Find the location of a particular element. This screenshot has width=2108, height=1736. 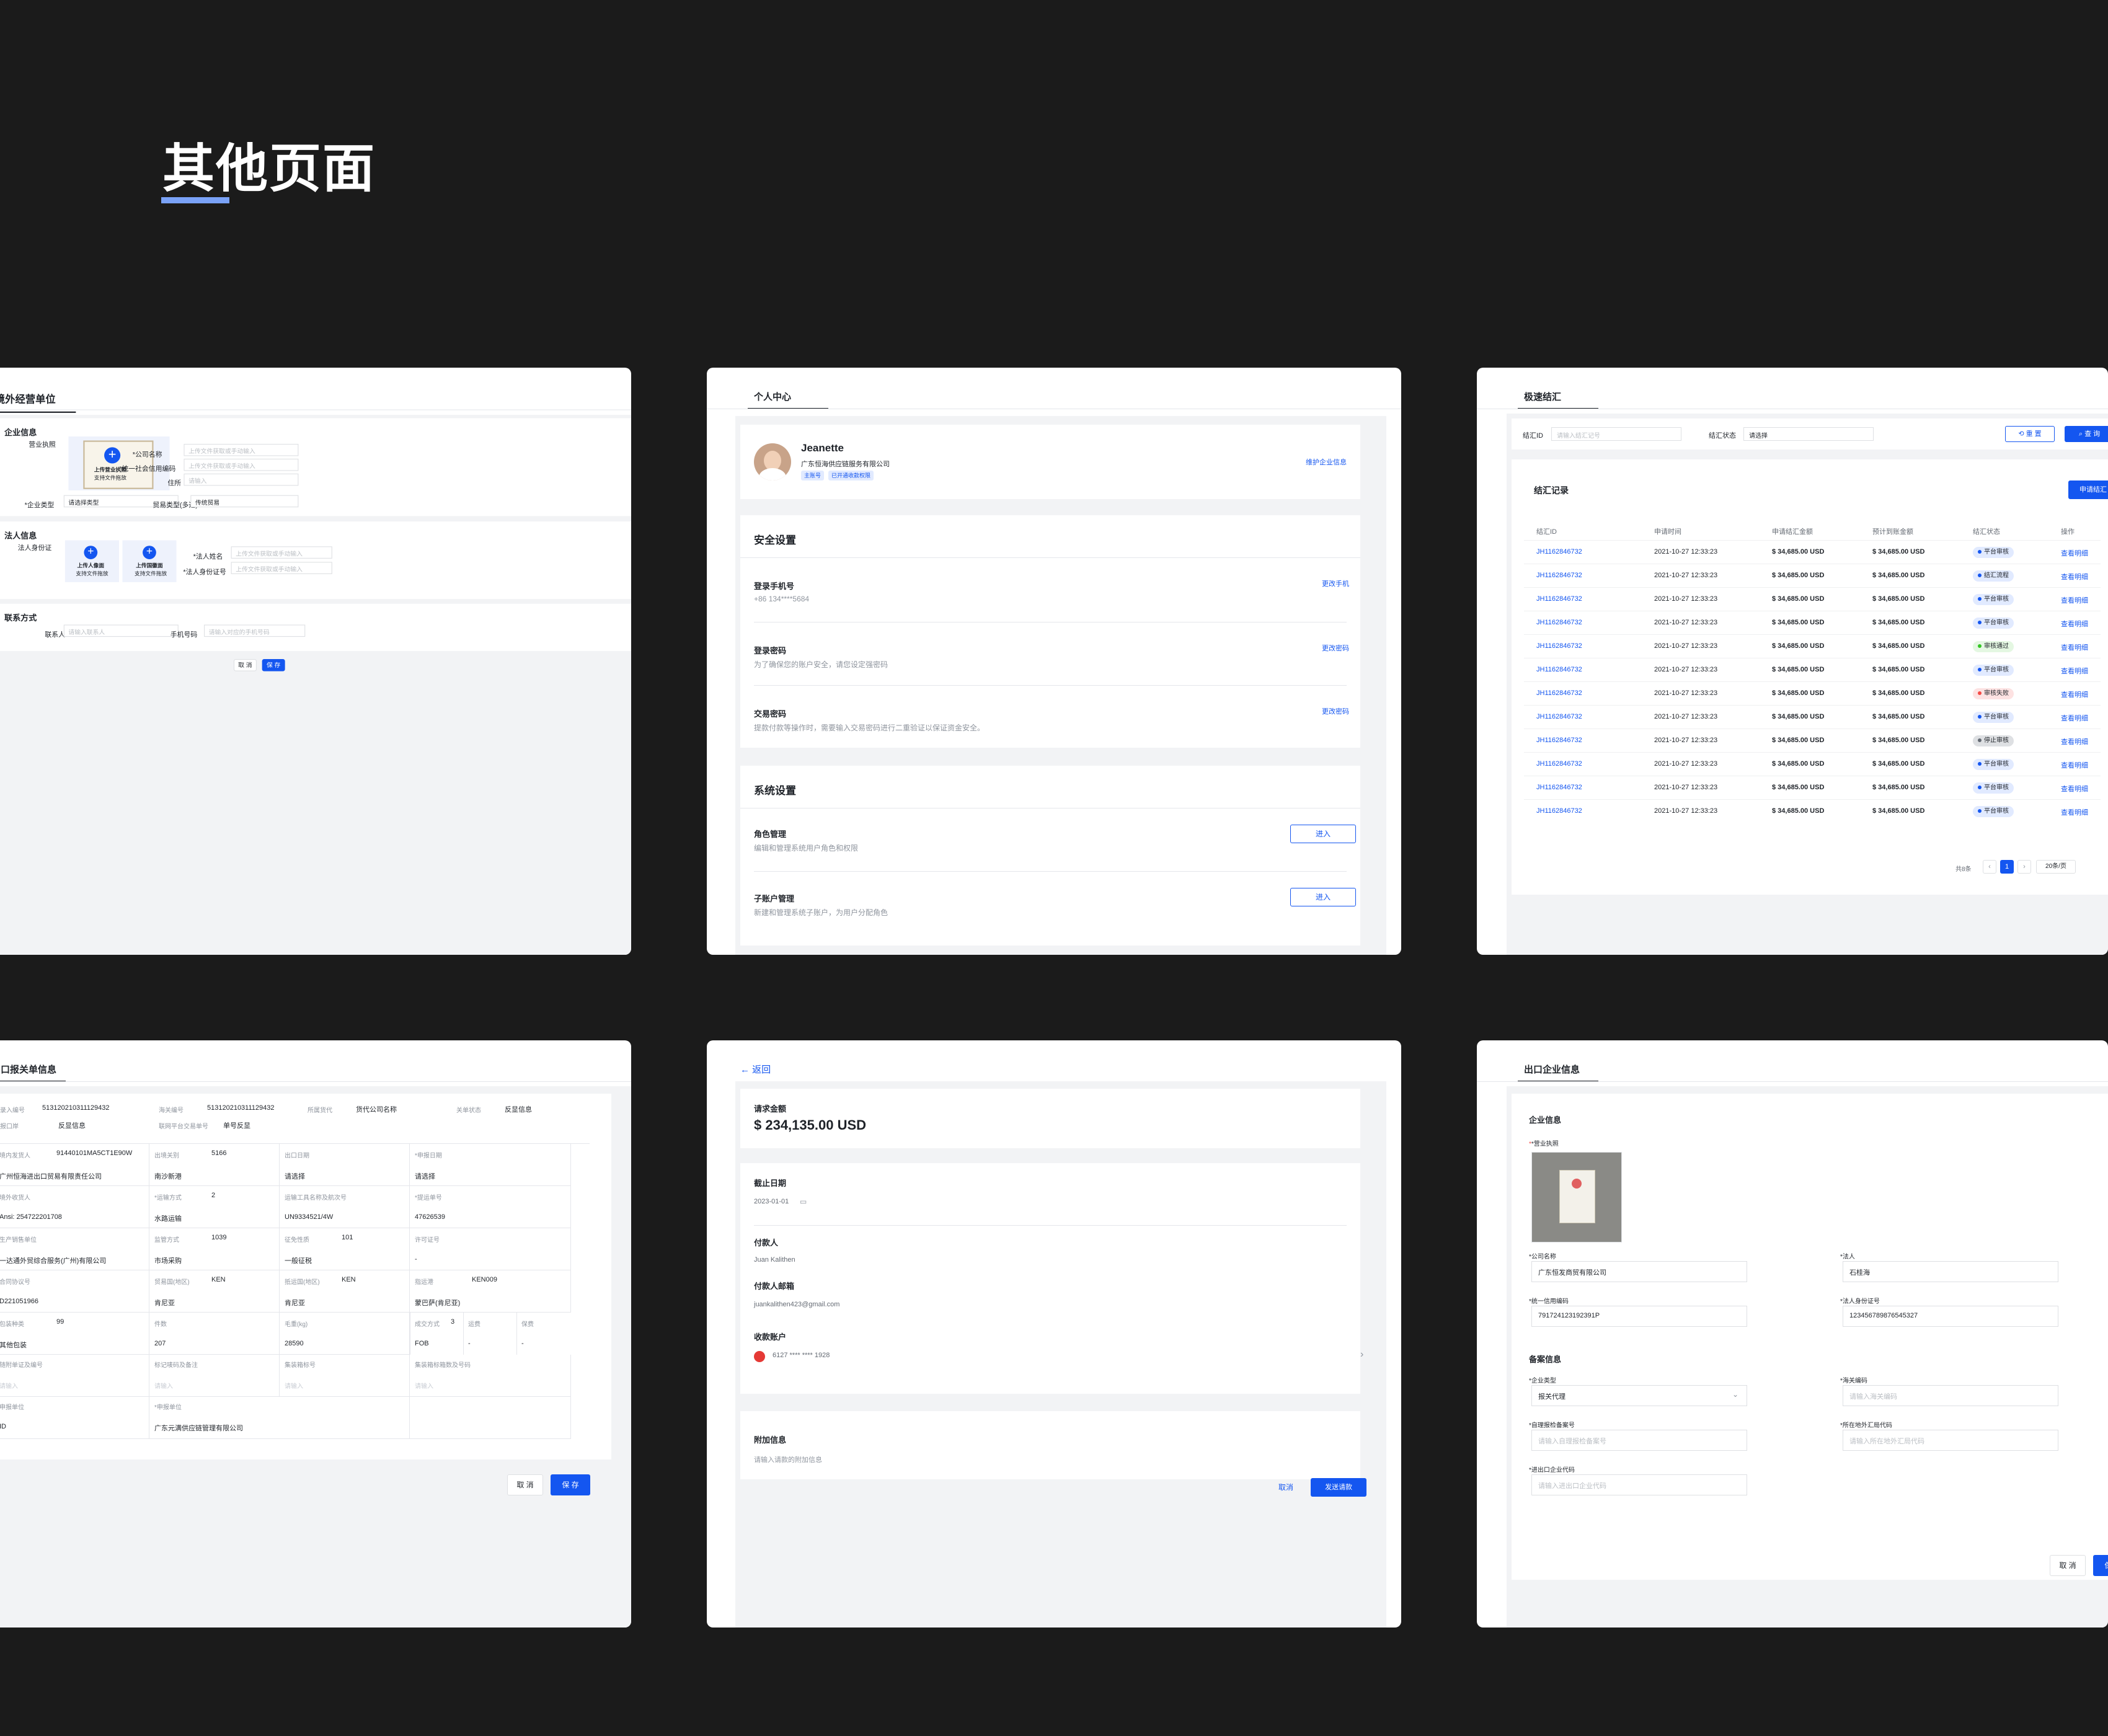

extra-info-input: 请输入请款的附加信息 is located at coordinates (788, 1459).